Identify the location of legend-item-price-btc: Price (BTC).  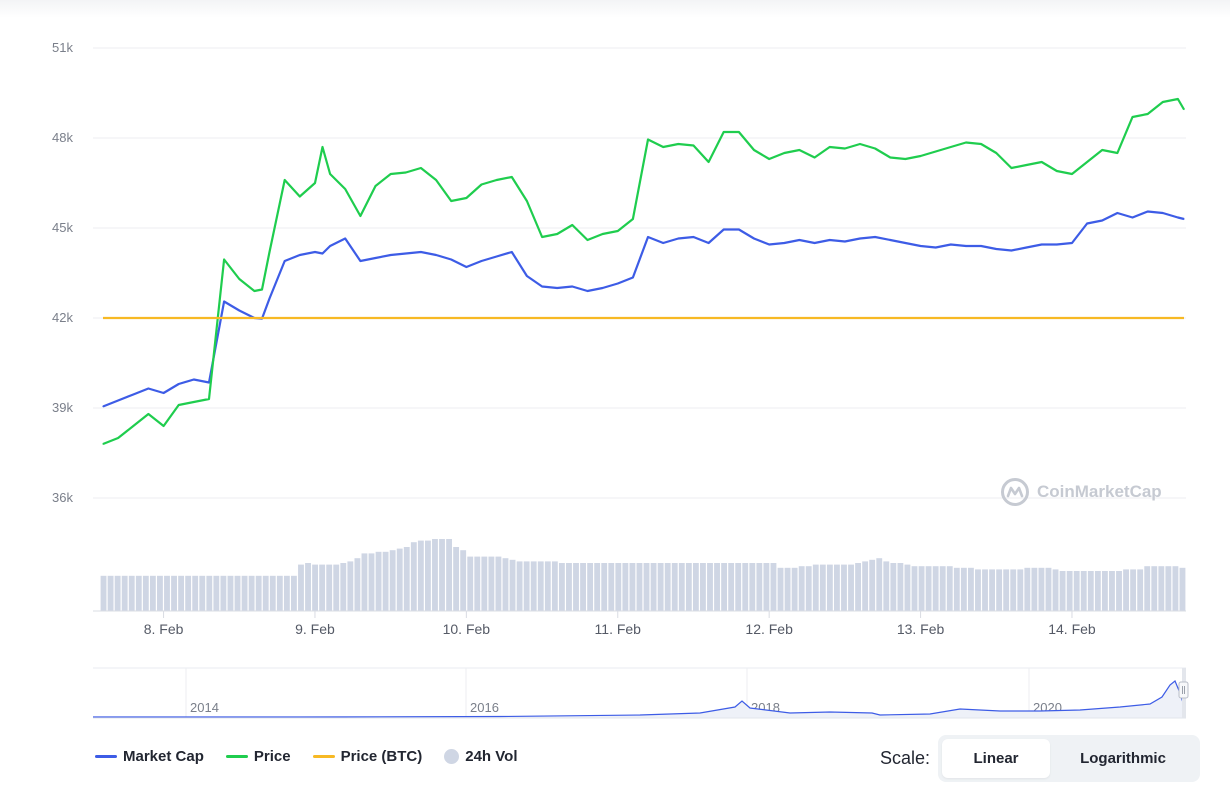
(367, 756).